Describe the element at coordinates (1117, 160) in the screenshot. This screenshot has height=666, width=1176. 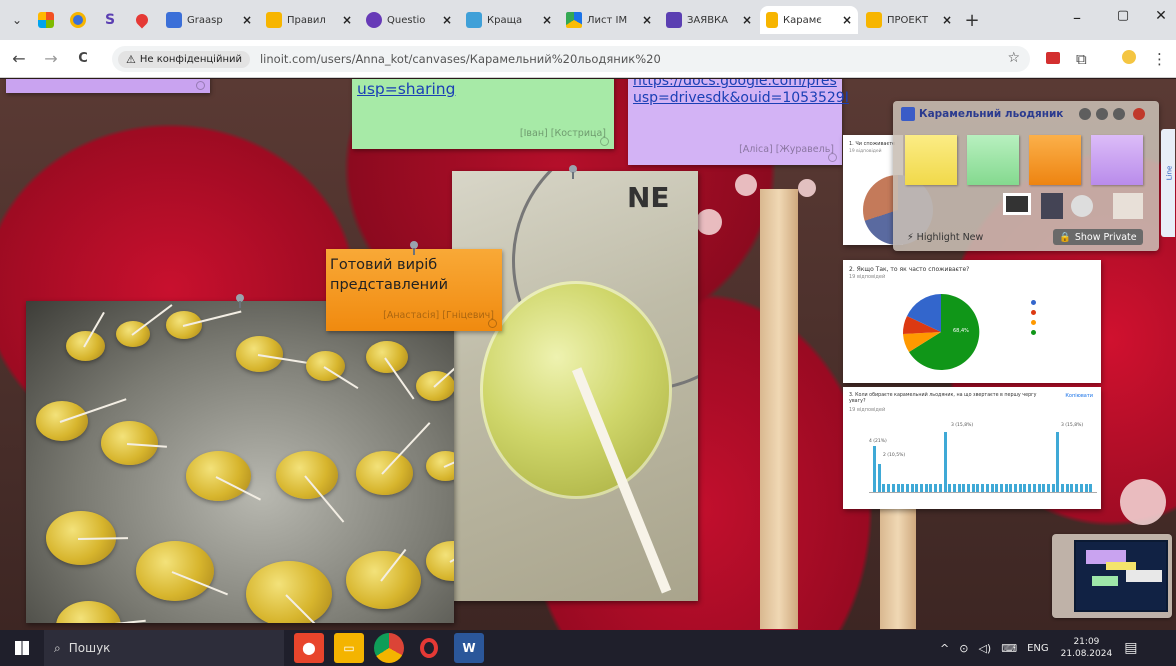
I see `new-purple-note-button` at that location.